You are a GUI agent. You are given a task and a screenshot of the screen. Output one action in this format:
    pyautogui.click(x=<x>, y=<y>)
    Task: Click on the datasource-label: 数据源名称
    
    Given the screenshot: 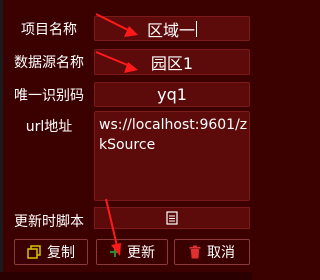 What is the action you would take?
    pyautogui.click(x=49, y=63)
    